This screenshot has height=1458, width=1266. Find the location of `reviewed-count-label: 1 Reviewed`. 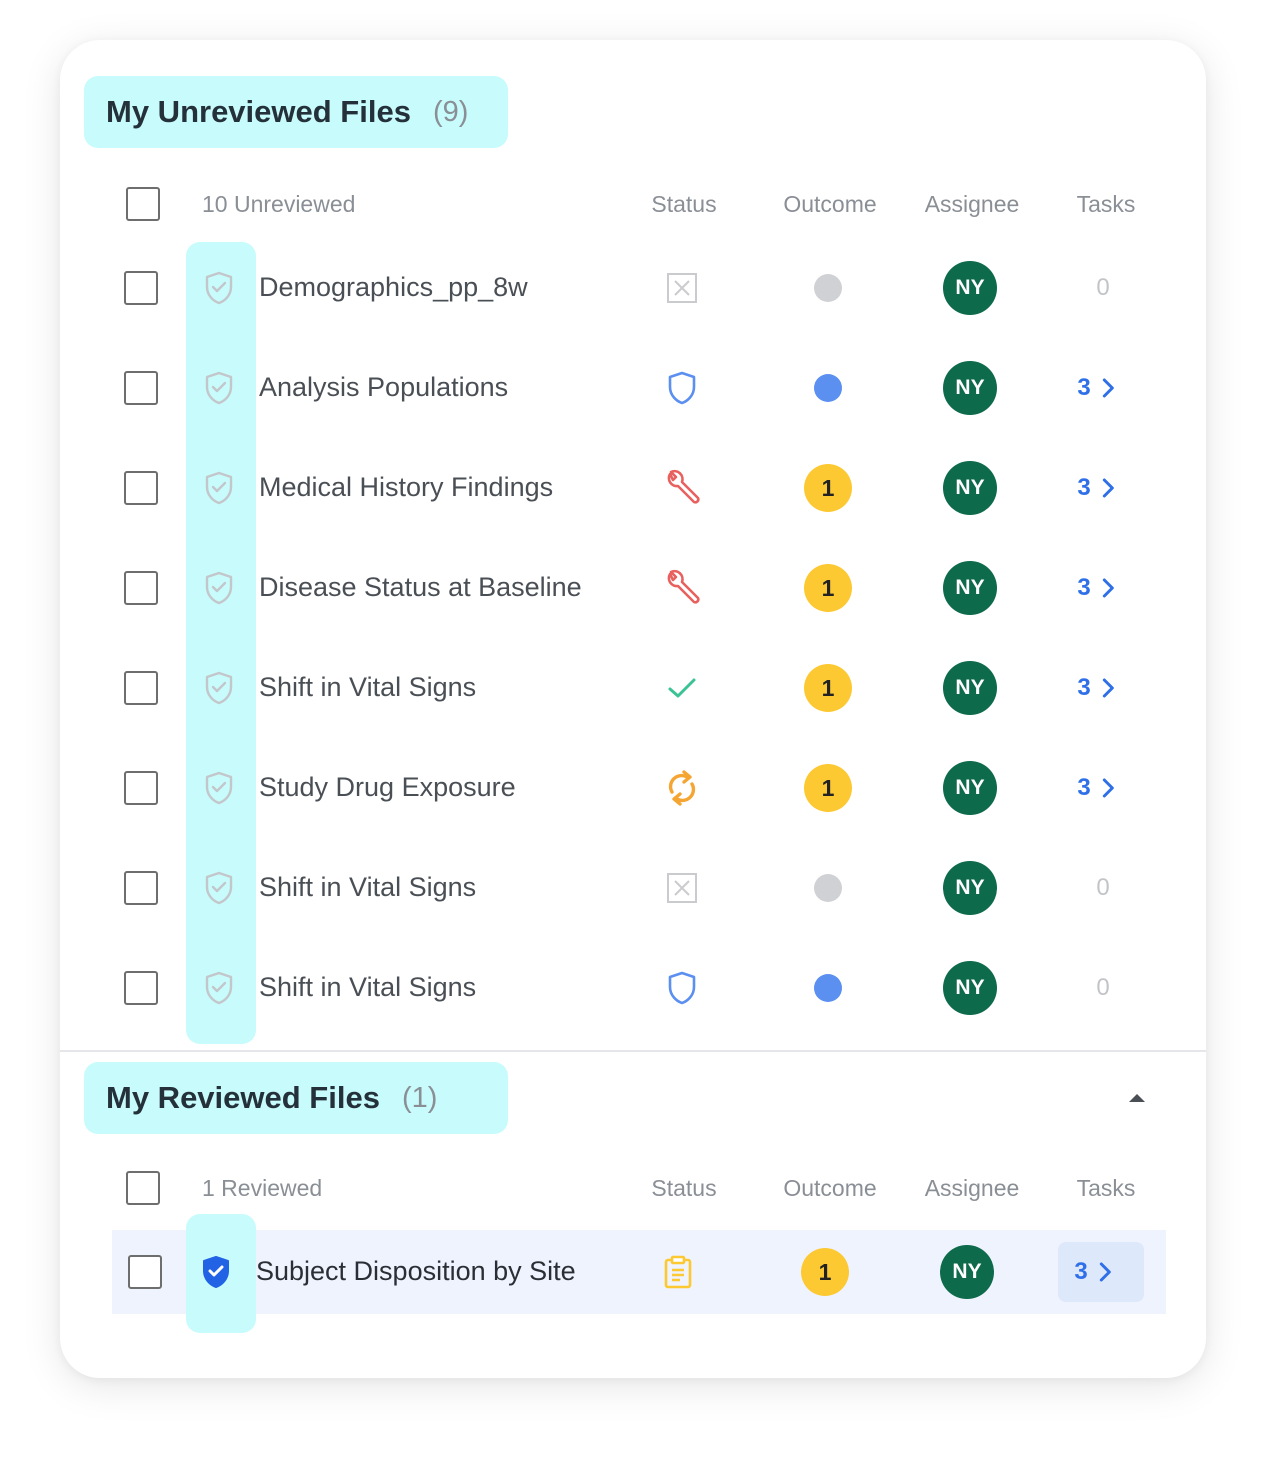

reviewed-count-label: 1 Reviewed is located at coordinates (262, 1188).